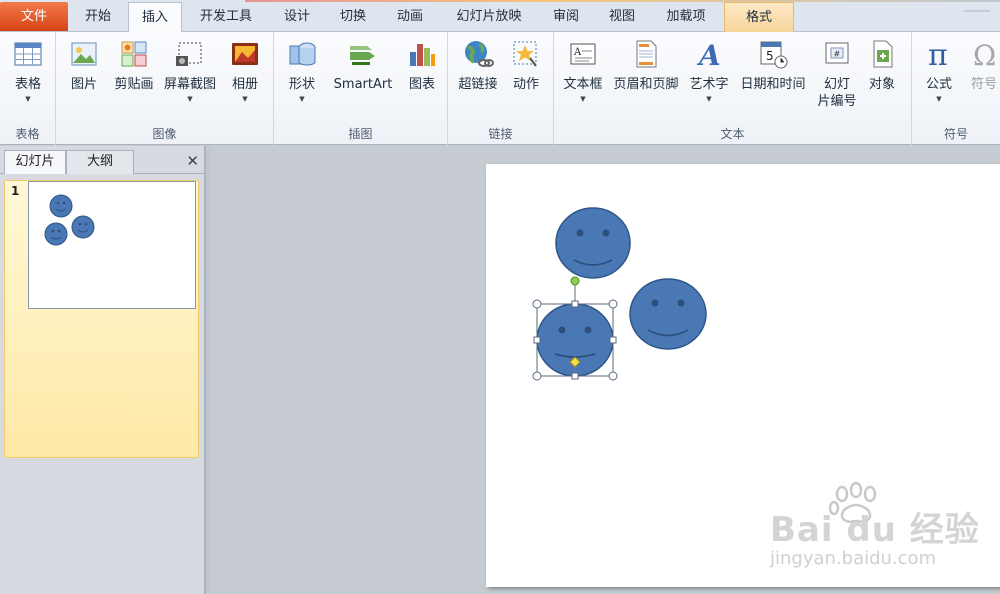 This screenshot has width=1000, height=594. Describe the element at coordinates (613, 340) in the screenshot. I see `resize-handle-right` at that location.